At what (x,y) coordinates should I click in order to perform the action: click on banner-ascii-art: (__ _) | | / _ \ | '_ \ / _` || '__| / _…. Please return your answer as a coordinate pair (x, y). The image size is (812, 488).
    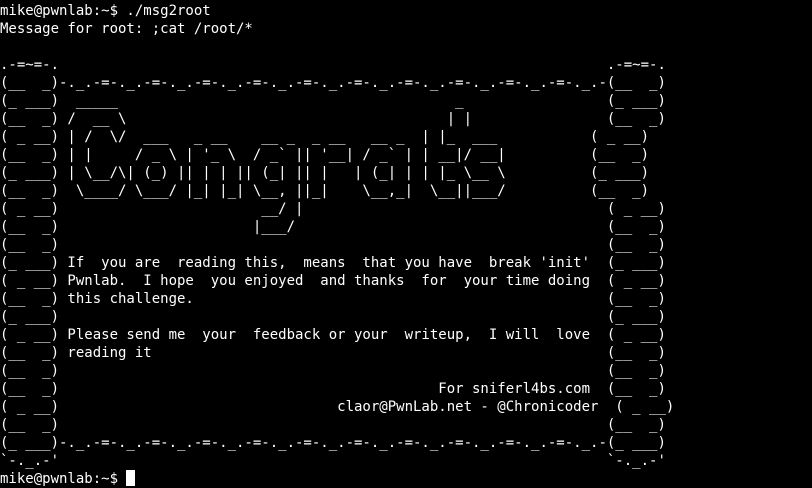
    Looking at the image, I should click on (325, 155).